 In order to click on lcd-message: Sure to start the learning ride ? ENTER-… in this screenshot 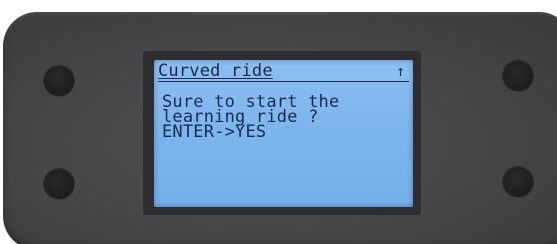, I will do `click(284, 118)`.